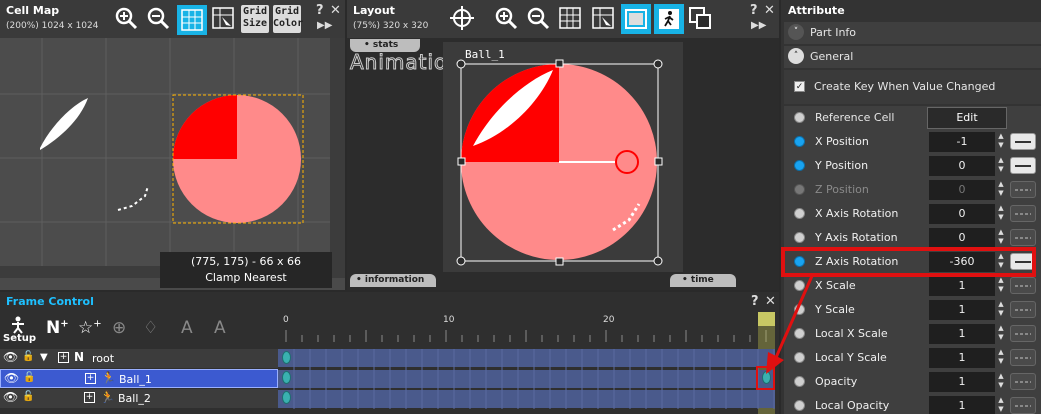 The width and height of the screenshot is (1041, 414). I want to click on cell-filter-readout: Clamp Nearest, so click(246, 277).